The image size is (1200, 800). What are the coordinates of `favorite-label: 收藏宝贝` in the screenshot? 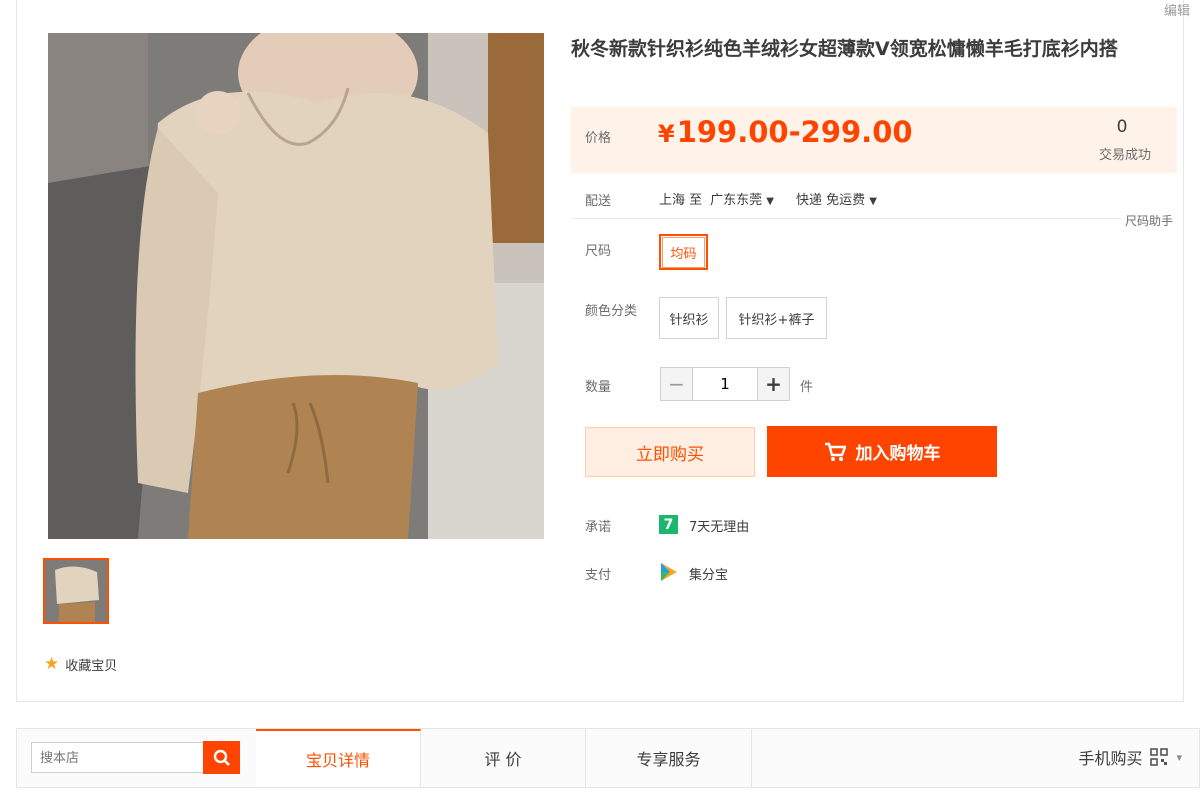 It's located at (91, 666).